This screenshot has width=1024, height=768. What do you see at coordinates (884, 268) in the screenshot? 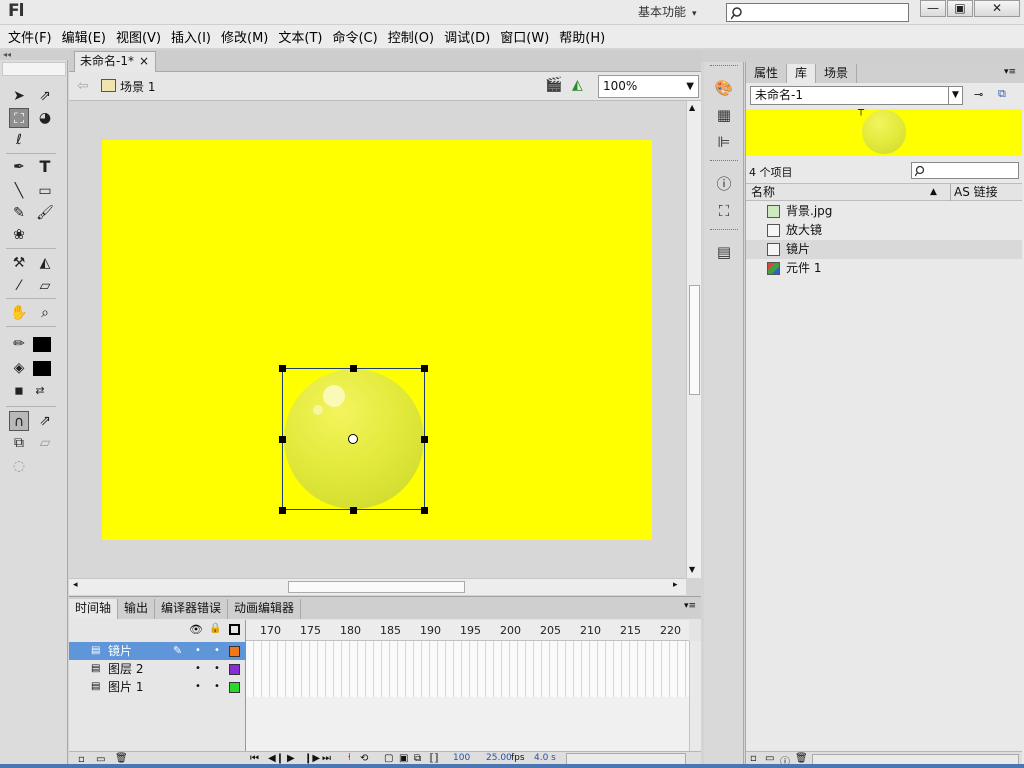
I see `library-item: 元件 1` at bounding box center [884, 268].